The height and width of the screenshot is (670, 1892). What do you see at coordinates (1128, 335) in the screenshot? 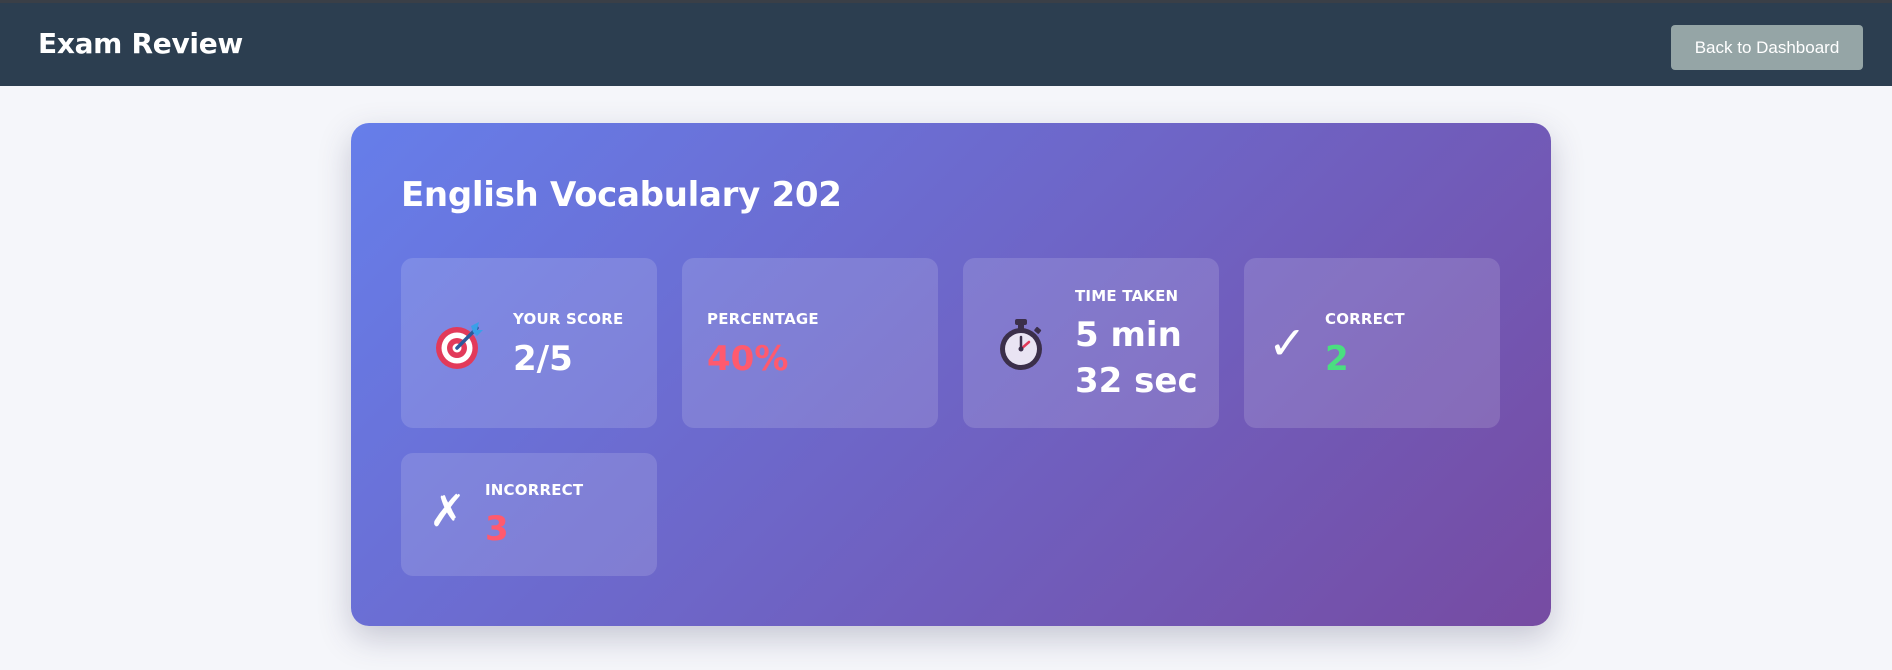
I see `time-value-minutes: 5 min` at bounding box center [1128, 335].